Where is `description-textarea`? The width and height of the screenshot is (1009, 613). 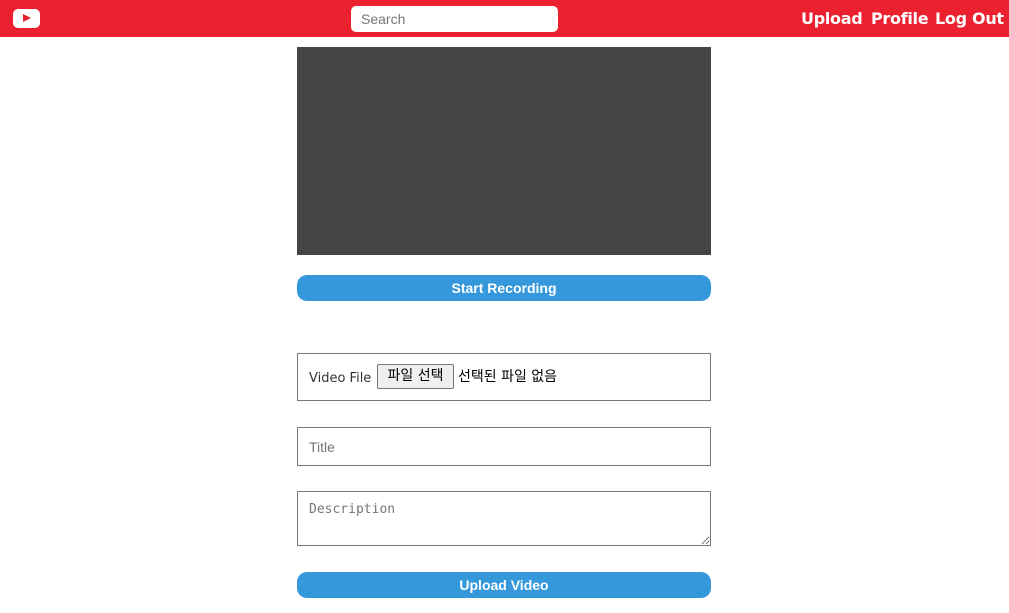
description-textarea is located at coordinates (504, 518).